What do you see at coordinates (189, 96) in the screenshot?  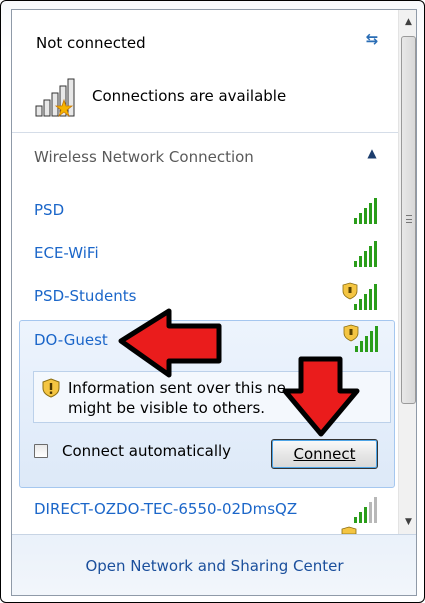 I see `connections-available-text: Connections are available` at bounding box center [189, 96].